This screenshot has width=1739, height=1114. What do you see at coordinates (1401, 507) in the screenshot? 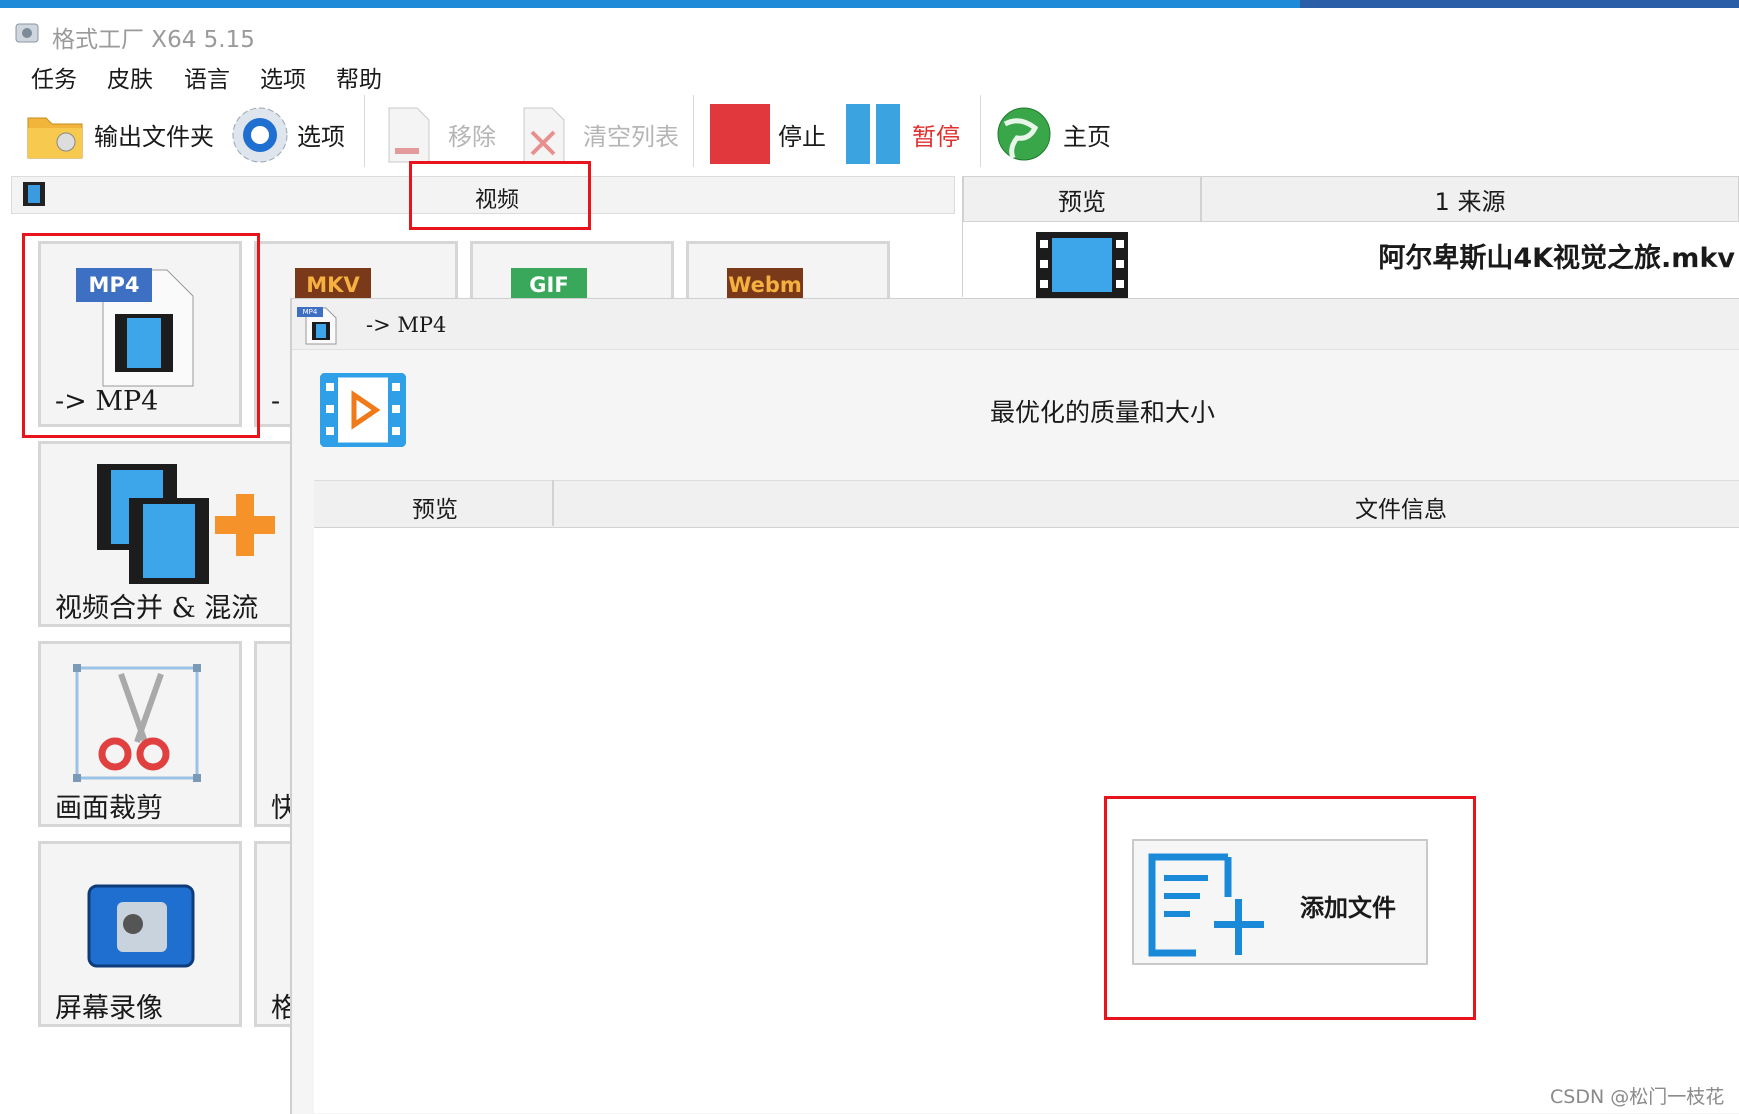
I see `dialog-file-info-column: 文件信息` at bounding box center [1401, 507].